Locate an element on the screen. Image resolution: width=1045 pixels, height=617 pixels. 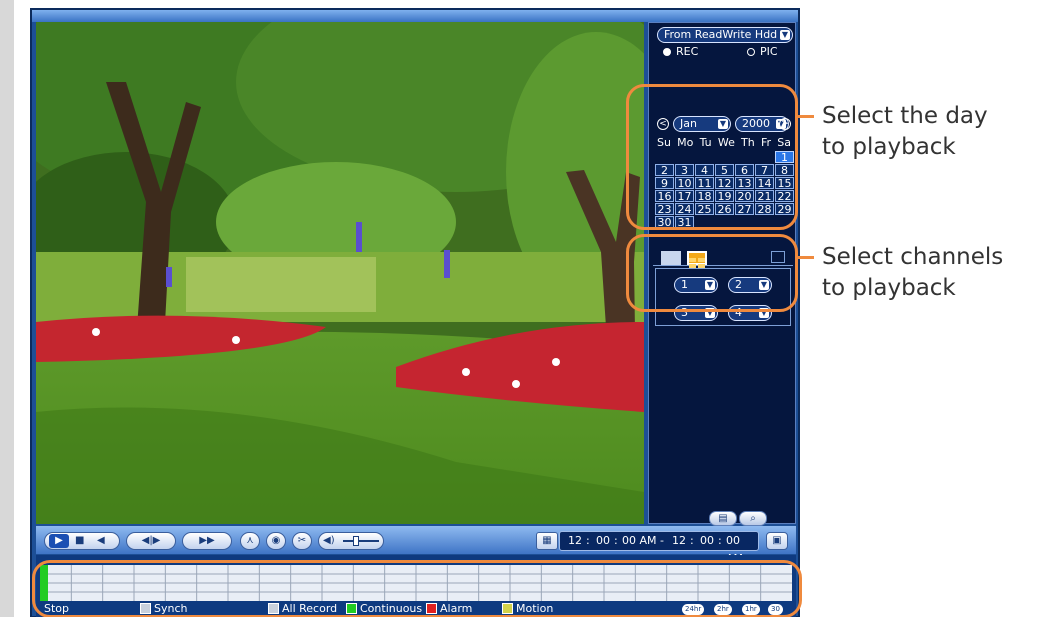
speaker-icon: ◀) is located at coordinates (329, 540).